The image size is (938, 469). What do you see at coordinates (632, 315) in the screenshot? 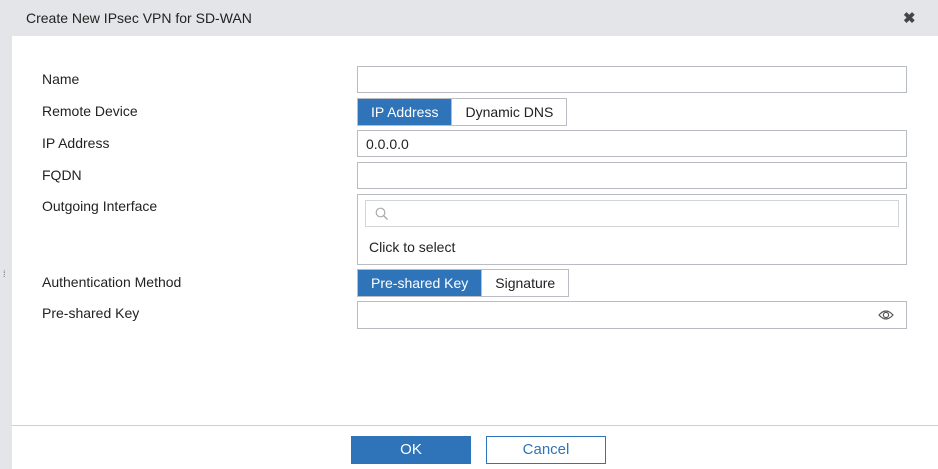
I see `psk-input` at bounding box center [632, 315].